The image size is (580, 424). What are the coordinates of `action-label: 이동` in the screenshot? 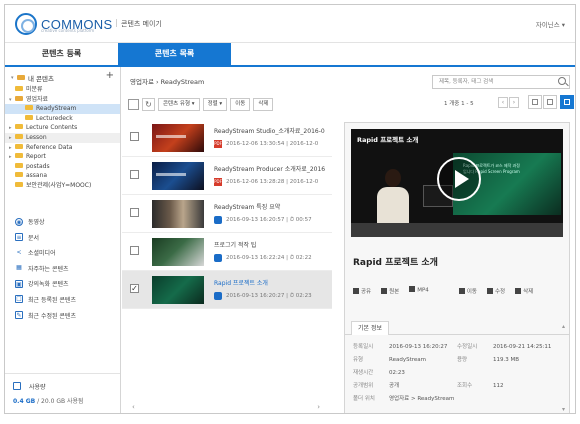 It's located at (471, 292).